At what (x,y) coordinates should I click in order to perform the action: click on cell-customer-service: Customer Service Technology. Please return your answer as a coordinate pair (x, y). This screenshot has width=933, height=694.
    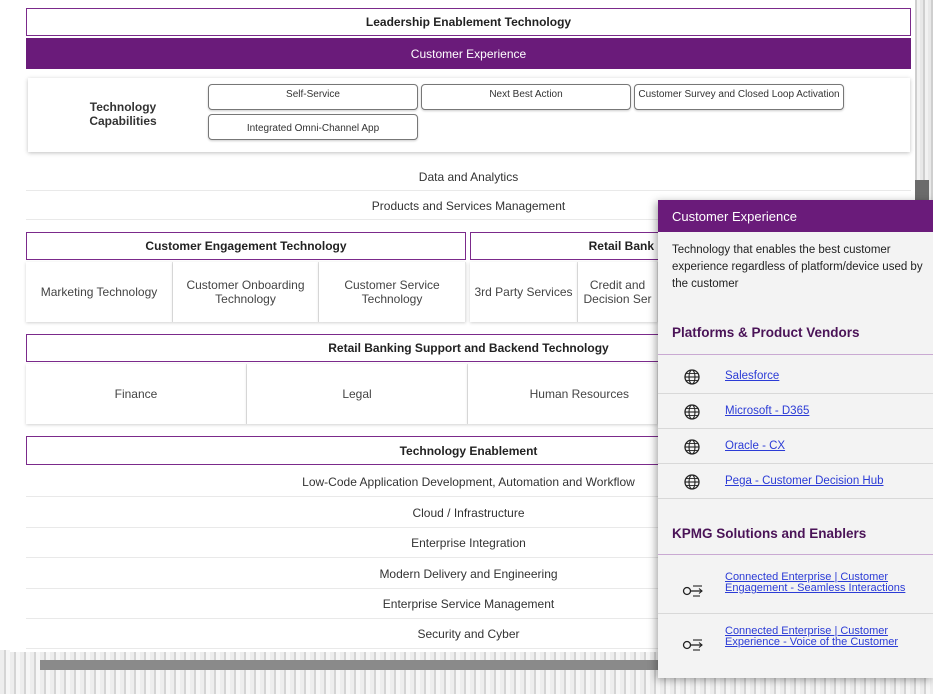
    Looking at the image, I should click on (392, 292).